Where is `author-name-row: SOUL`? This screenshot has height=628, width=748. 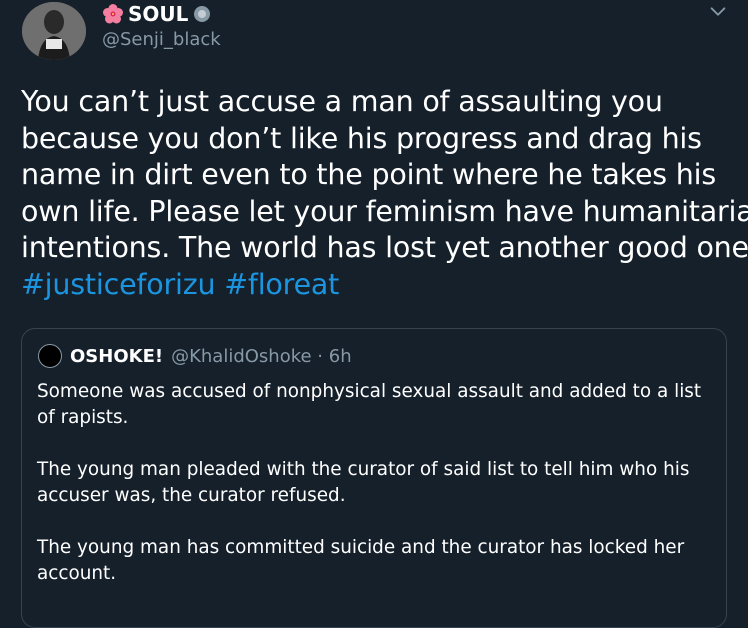
author-name-row: SOUL is located at coordinates (157, 14).